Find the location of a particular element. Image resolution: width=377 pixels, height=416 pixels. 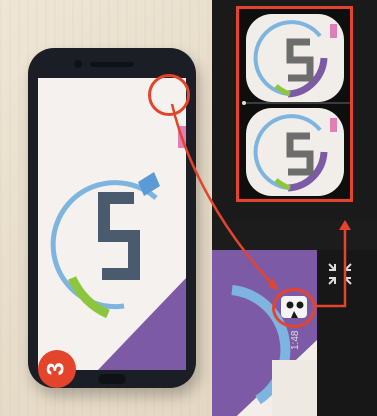

step-number-badge: 3 is located at coordinates (57, 369).